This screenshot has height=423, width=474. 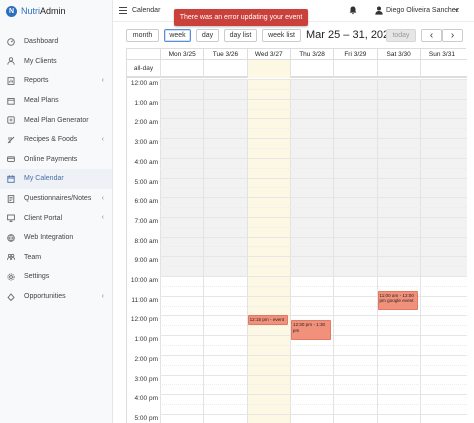 I want to click on day-header: Tue 3/26, so click(x=224, y=54).